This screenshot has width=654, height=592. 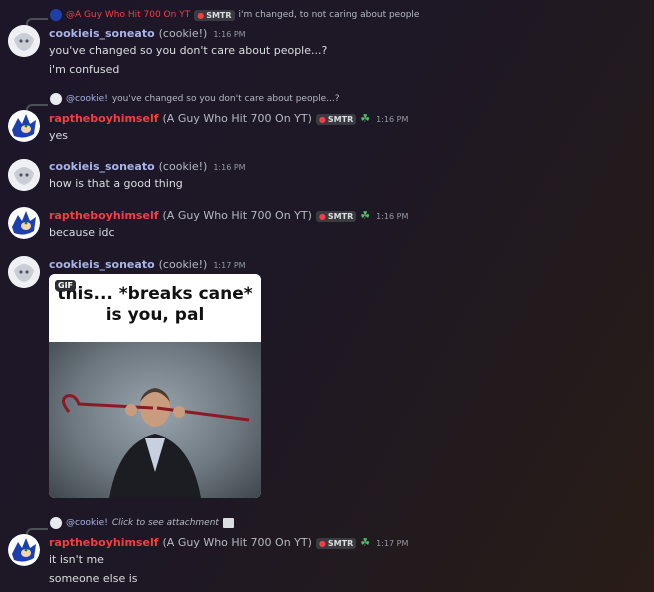 What do you see at coordinates (155, 315) in the screenshot?
I see `gif-caption-line: is you, pal` at bounding box center [155, 315].